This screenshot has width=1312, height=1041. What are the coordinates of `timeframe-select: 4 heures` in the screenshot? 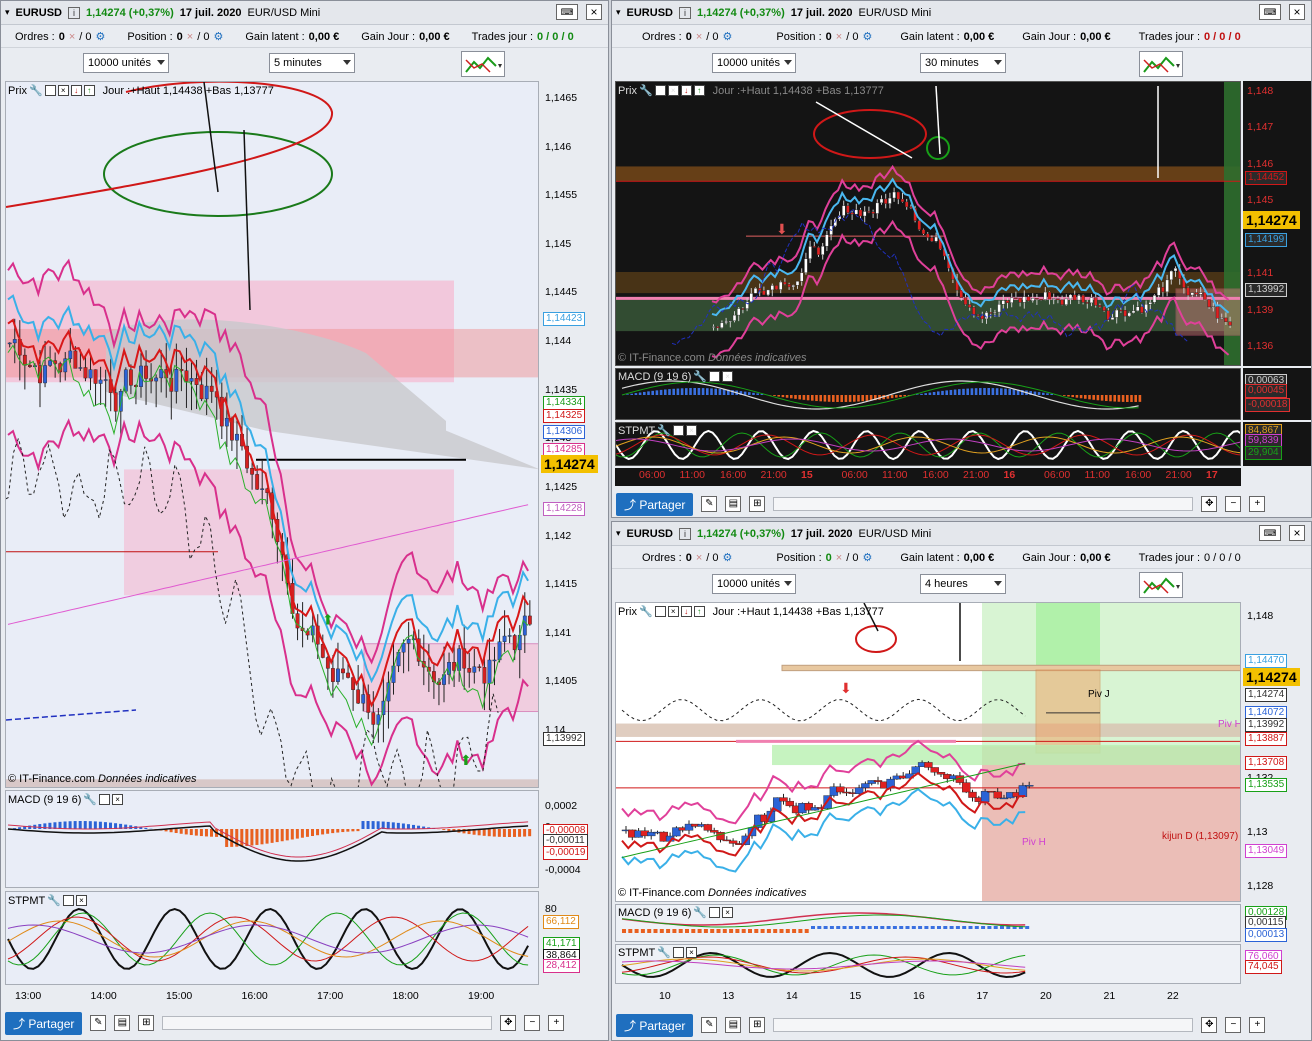 It's located at (963, 584).